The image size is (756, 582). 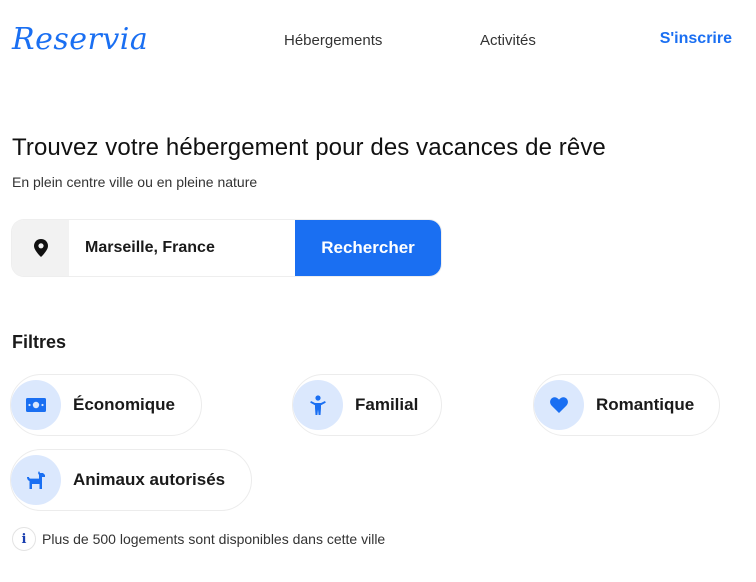 What do you see at coordinates (318, 405) in the screenshot?
I see `child-icon` at bounding box center [318, 405].